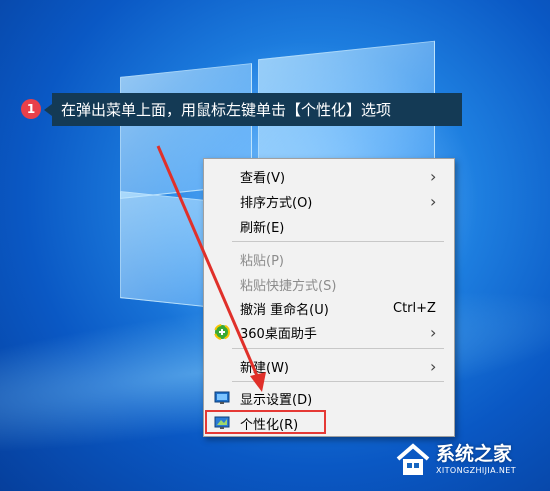 This screenshot has height=491, width=550. I want to click on house-logo-icon, so click(413, 462).